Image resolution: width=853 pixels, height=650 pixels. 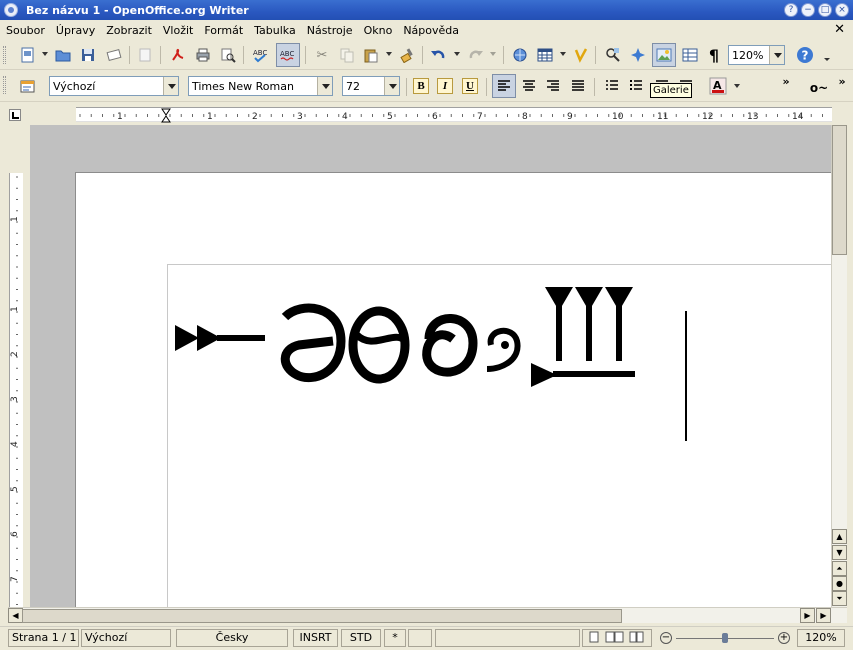 I want to click on status-page-count: Strana 1 / 1, so click(x=43, y=638).